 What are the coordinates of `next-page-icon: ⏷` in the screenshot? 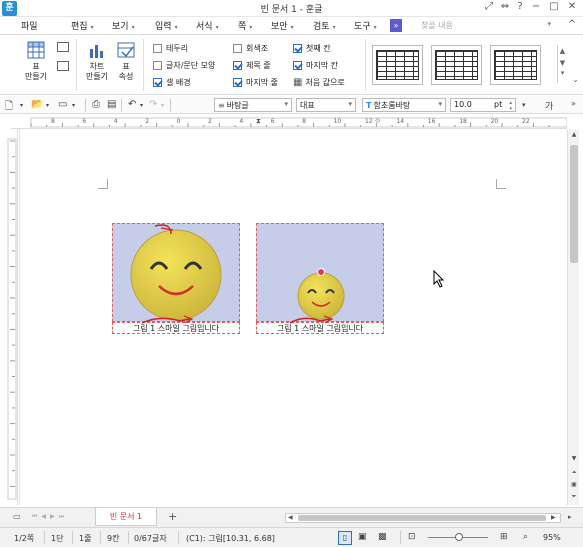 It's located at (574, 498).